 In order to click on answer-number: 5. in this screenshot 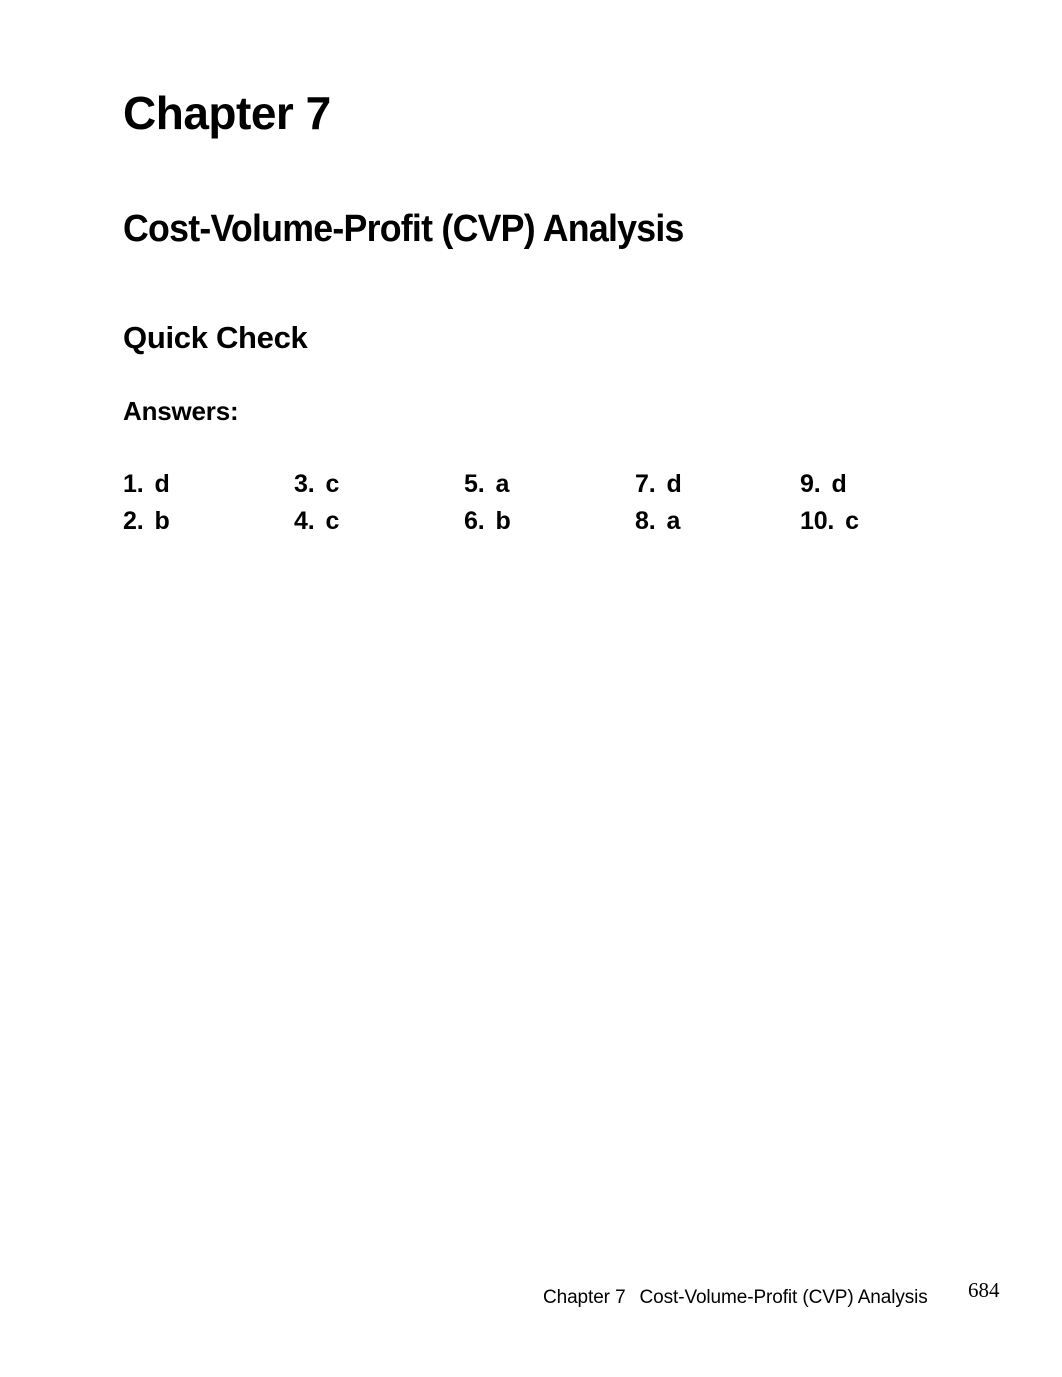, I will do `click(474, 484)`.